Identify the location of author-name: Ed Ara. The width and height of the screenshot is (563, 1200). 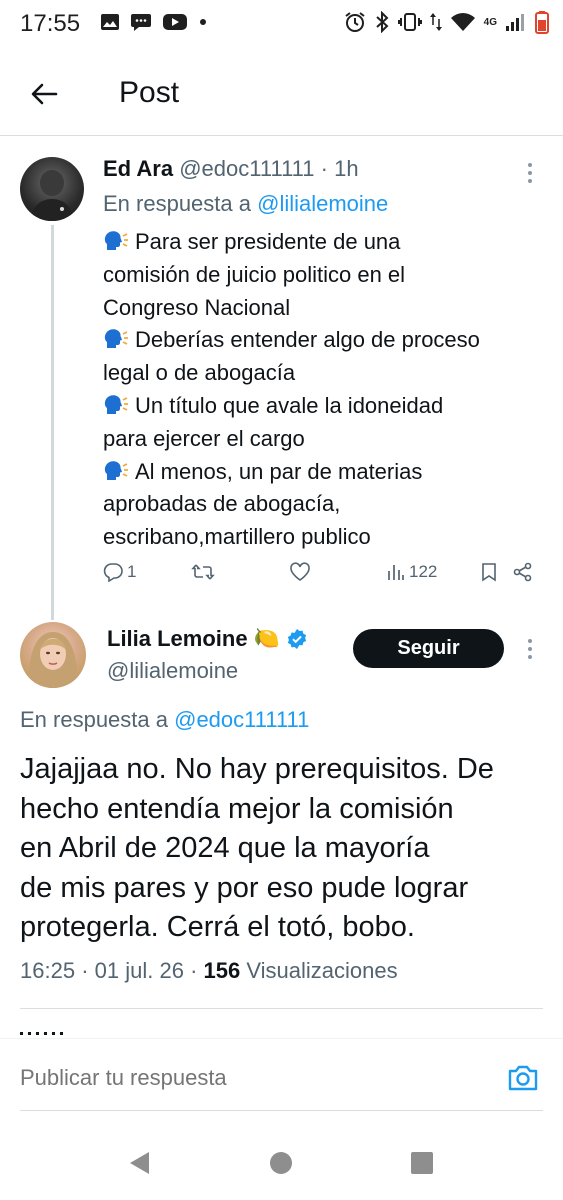
(138, 168).